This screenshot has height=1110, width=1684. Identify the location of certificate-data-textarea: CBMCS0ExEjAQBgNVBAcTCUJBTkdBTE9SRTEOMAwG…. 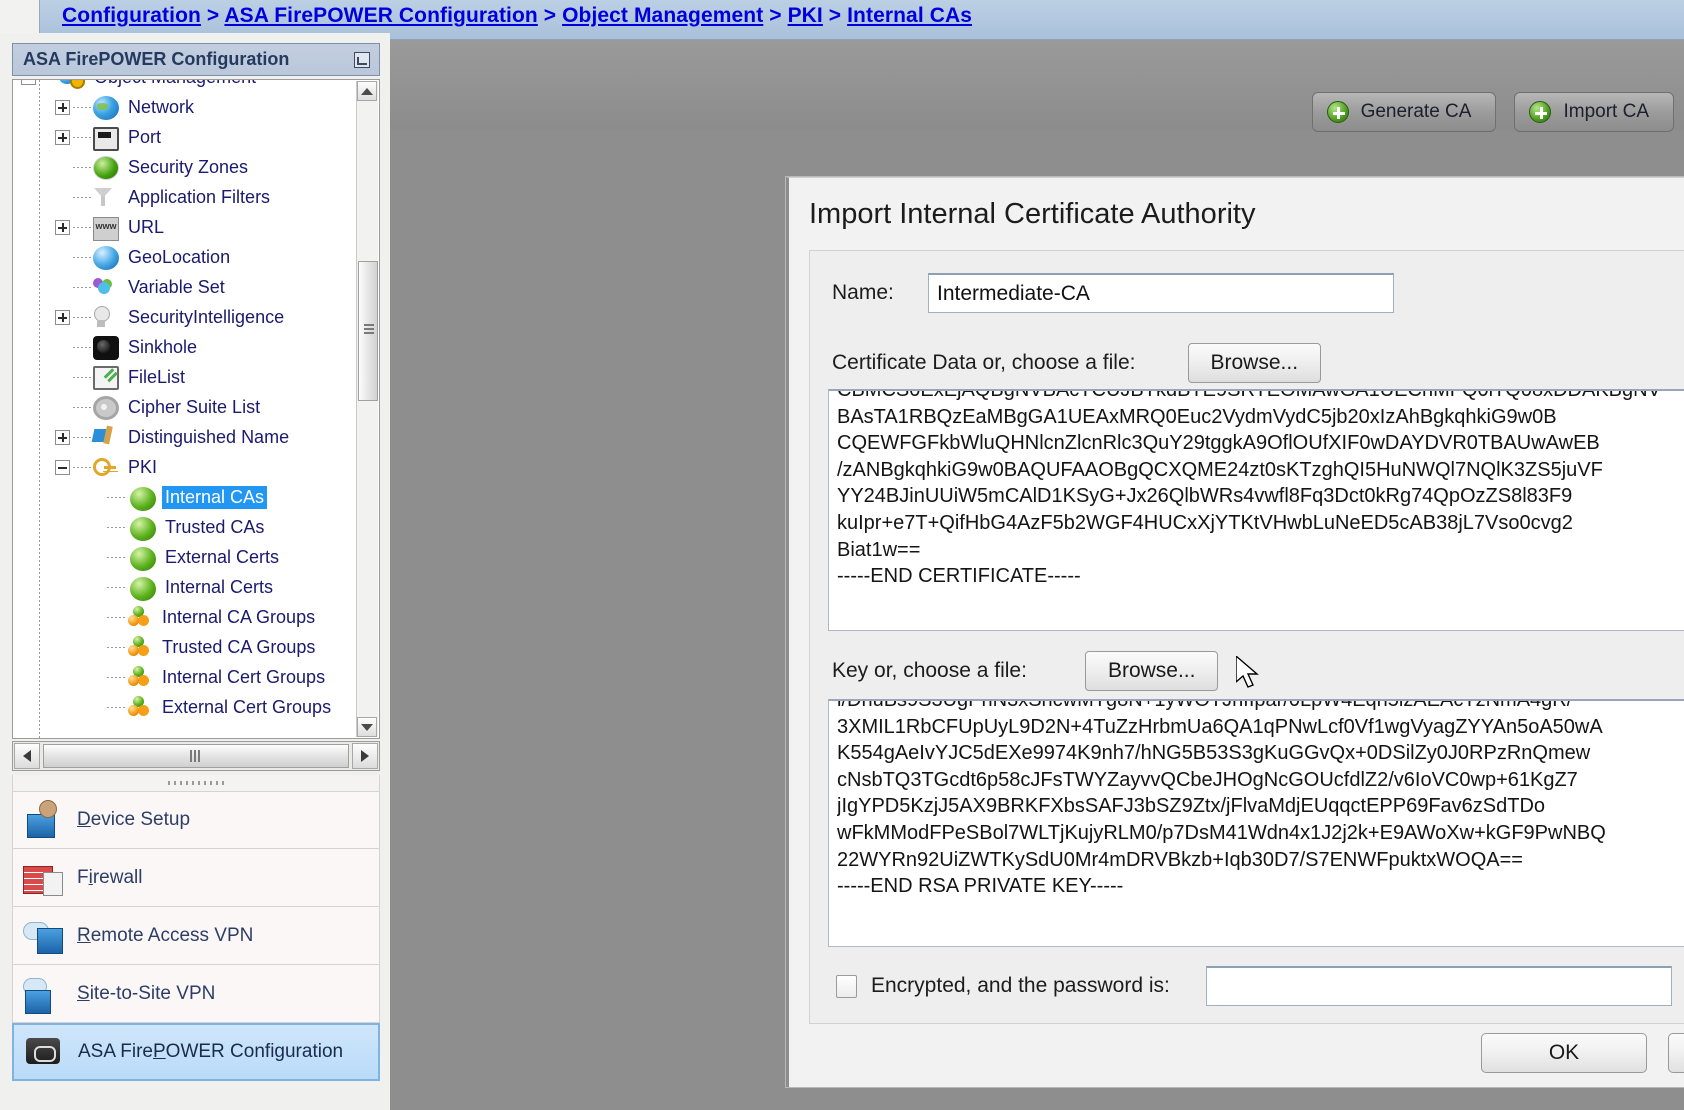
(1256, 510).